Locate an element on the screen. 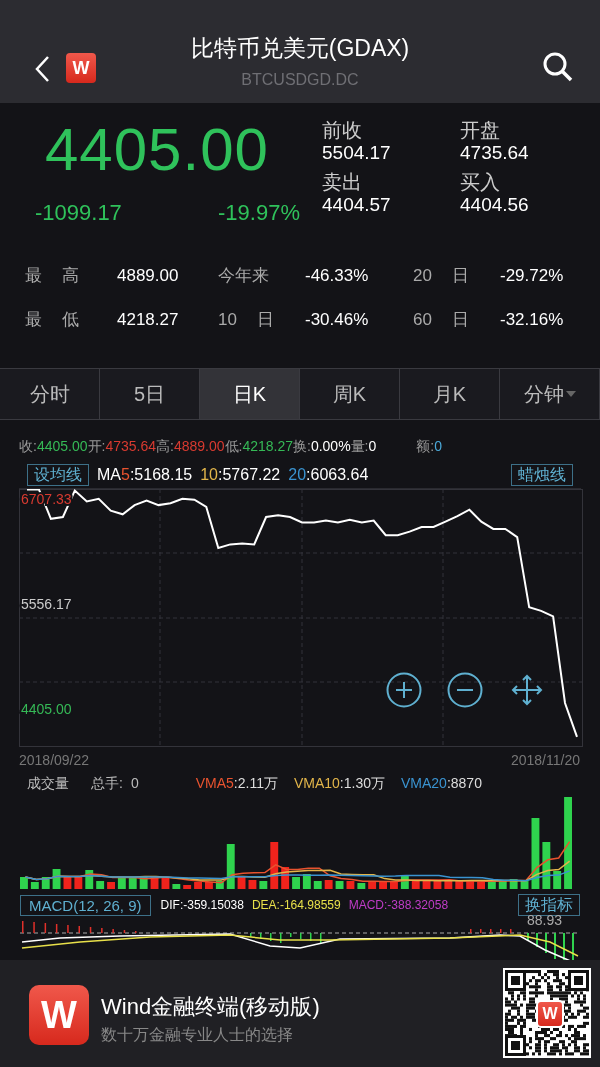 This screenshot has height=1067, width=600. symbol-code: BTCUSDGD.DC is located at coordinates (300, 80).